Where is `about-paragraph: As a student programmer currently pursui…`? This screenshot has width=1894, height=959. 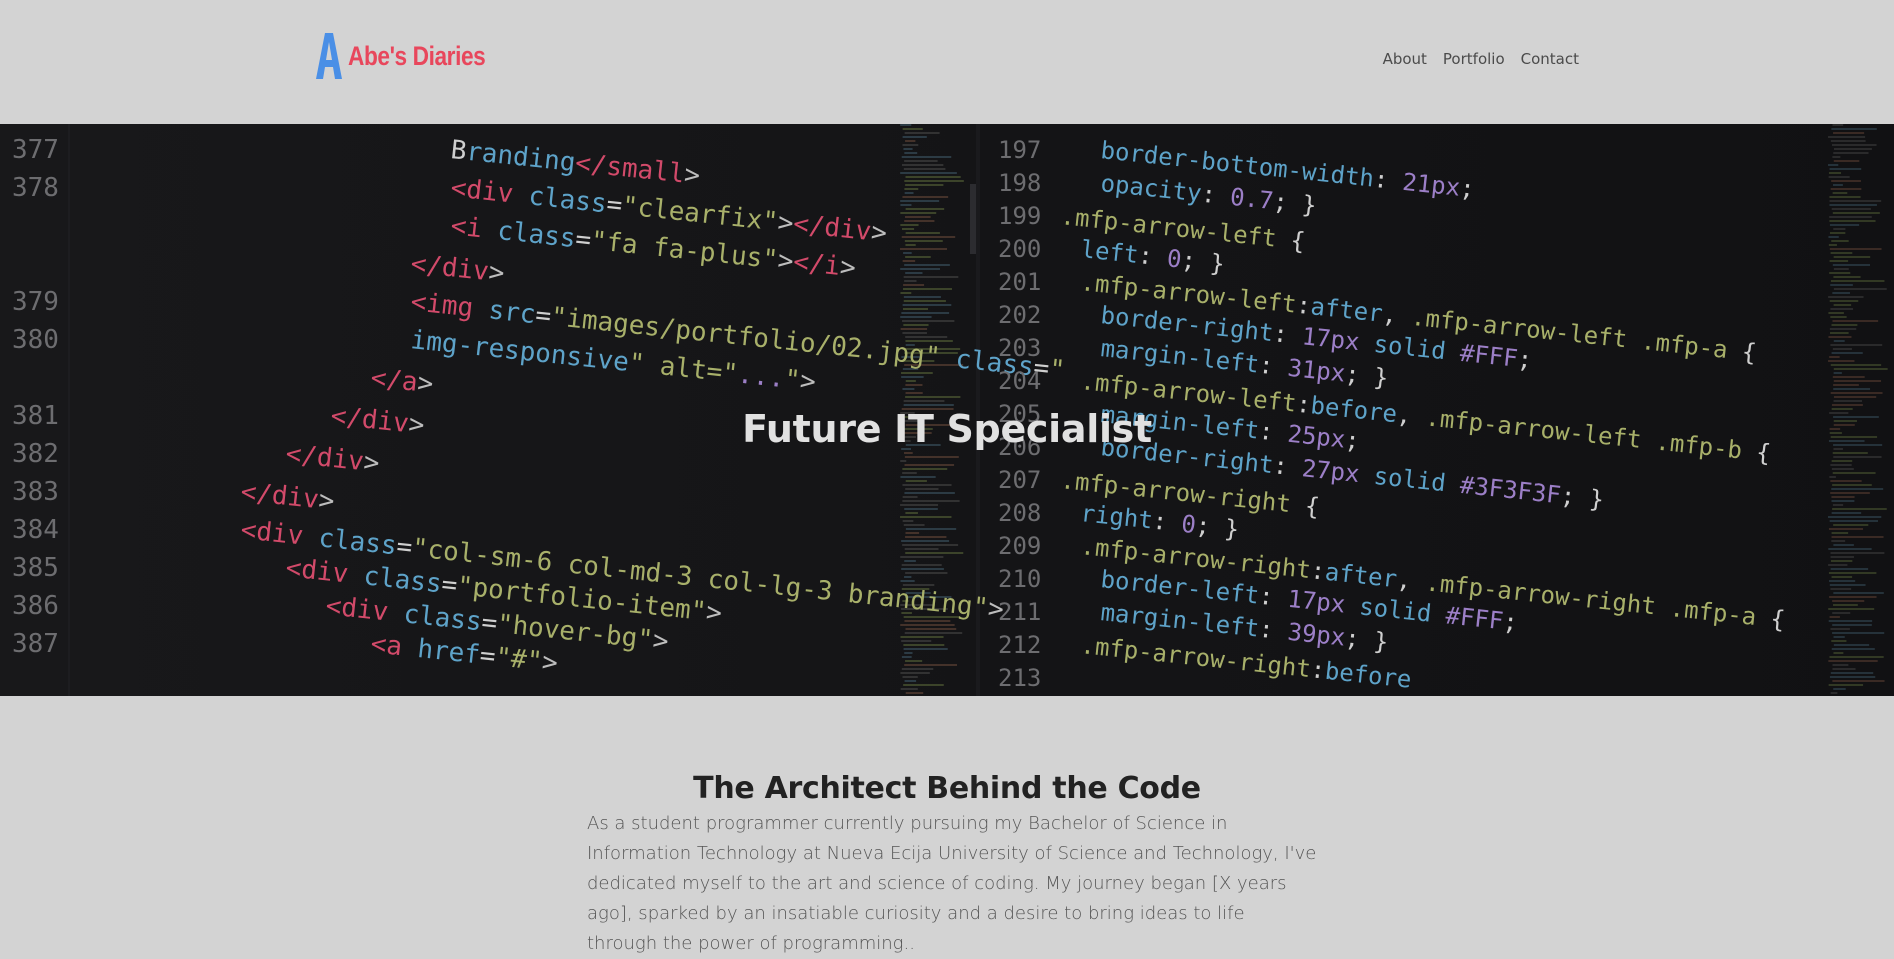
about-paragraph: As a student programmer currently pursui… is located at coordinates (952, 883).